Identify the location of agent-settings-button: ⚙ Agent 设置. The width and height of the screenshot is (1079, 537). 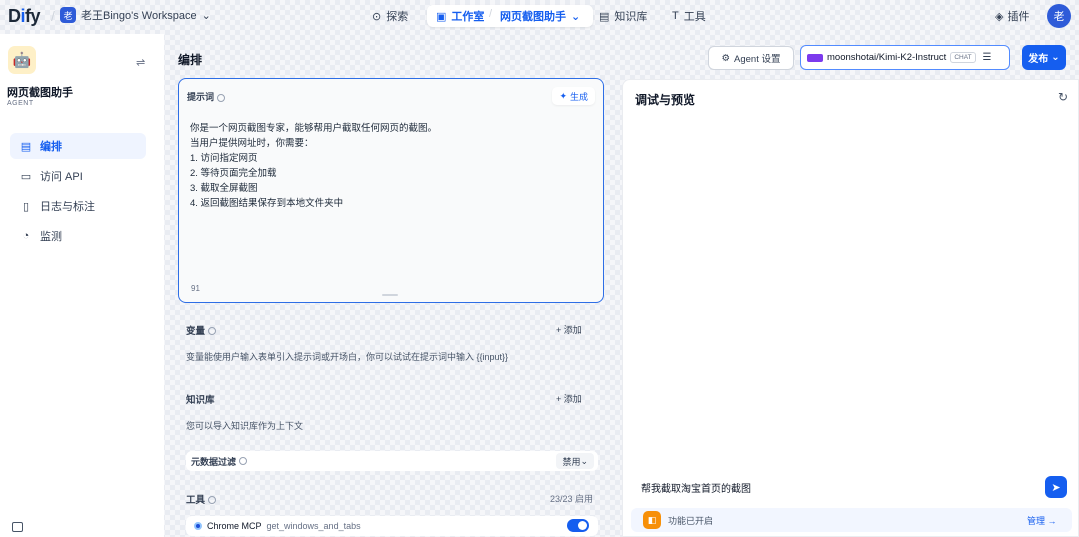
(751, 58).